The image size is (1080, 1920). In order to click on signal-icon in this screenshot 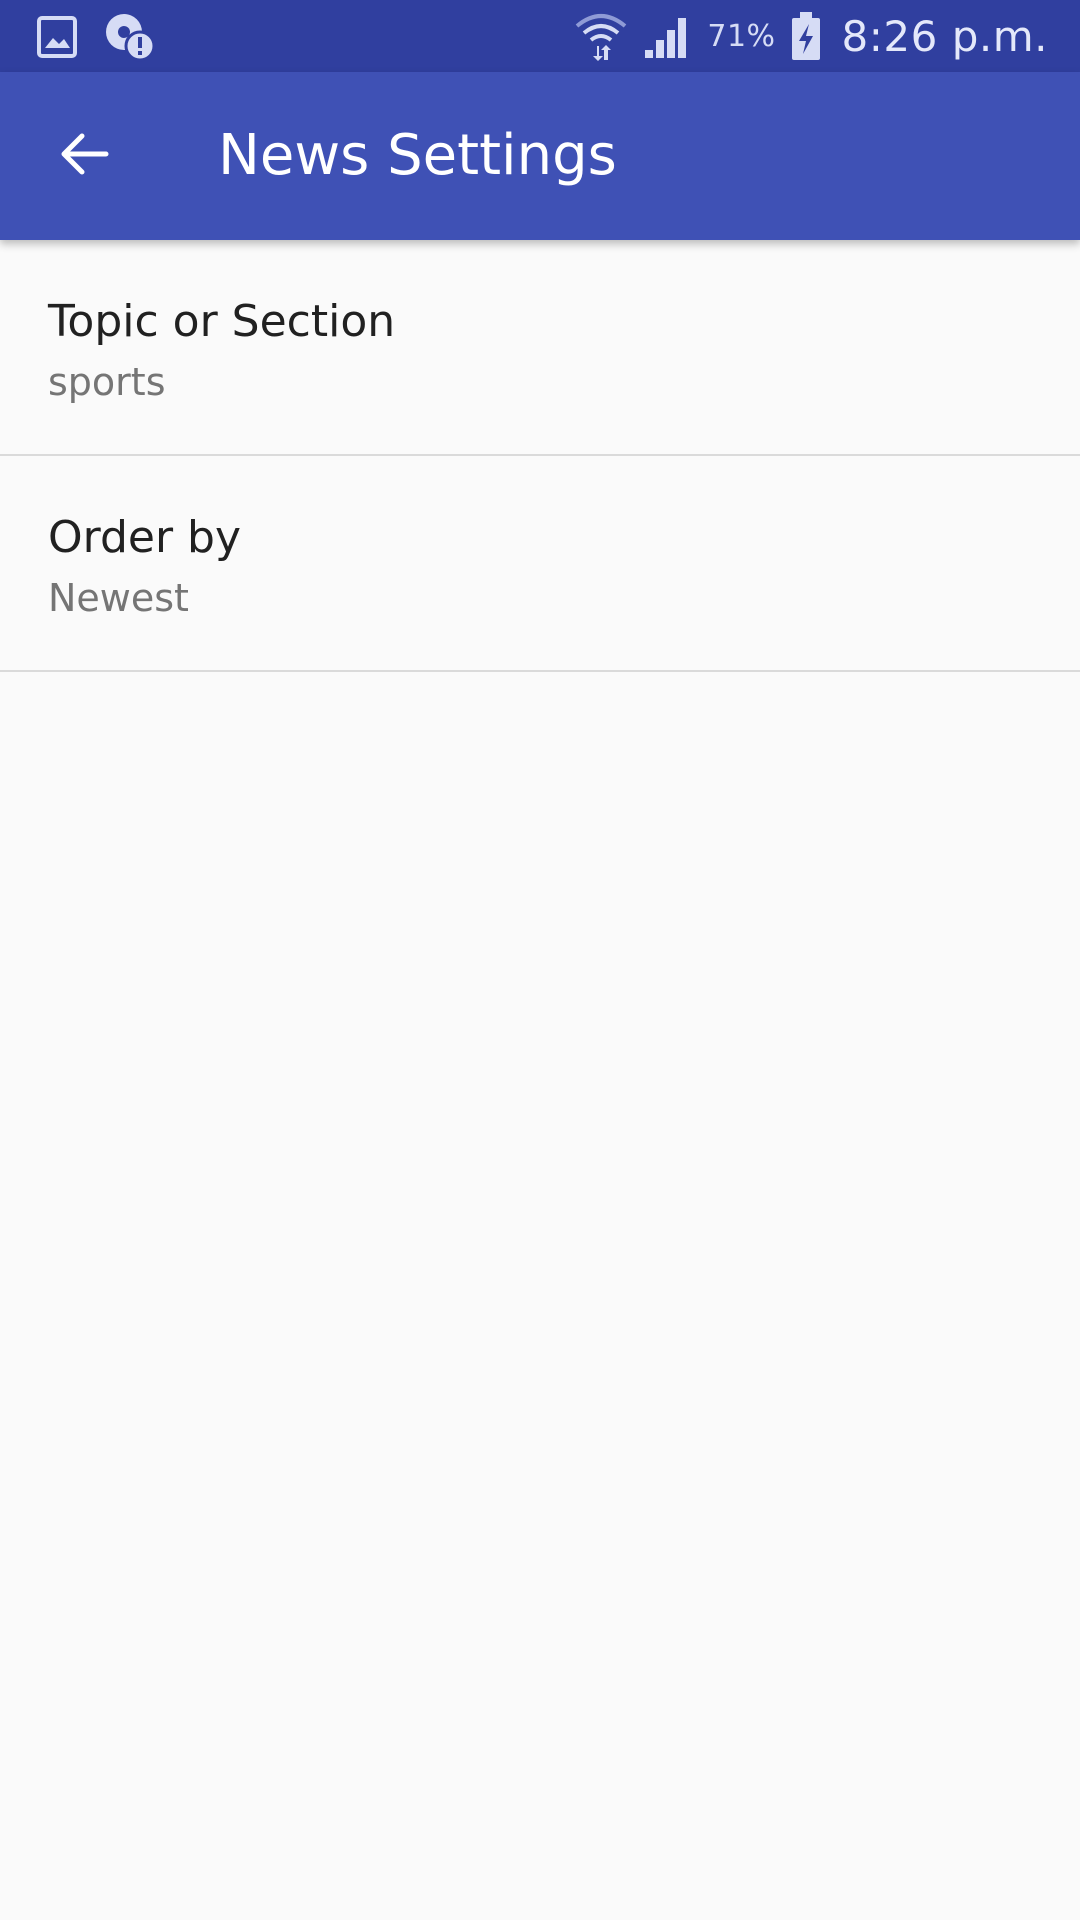, I will do `click(668, 36)`.